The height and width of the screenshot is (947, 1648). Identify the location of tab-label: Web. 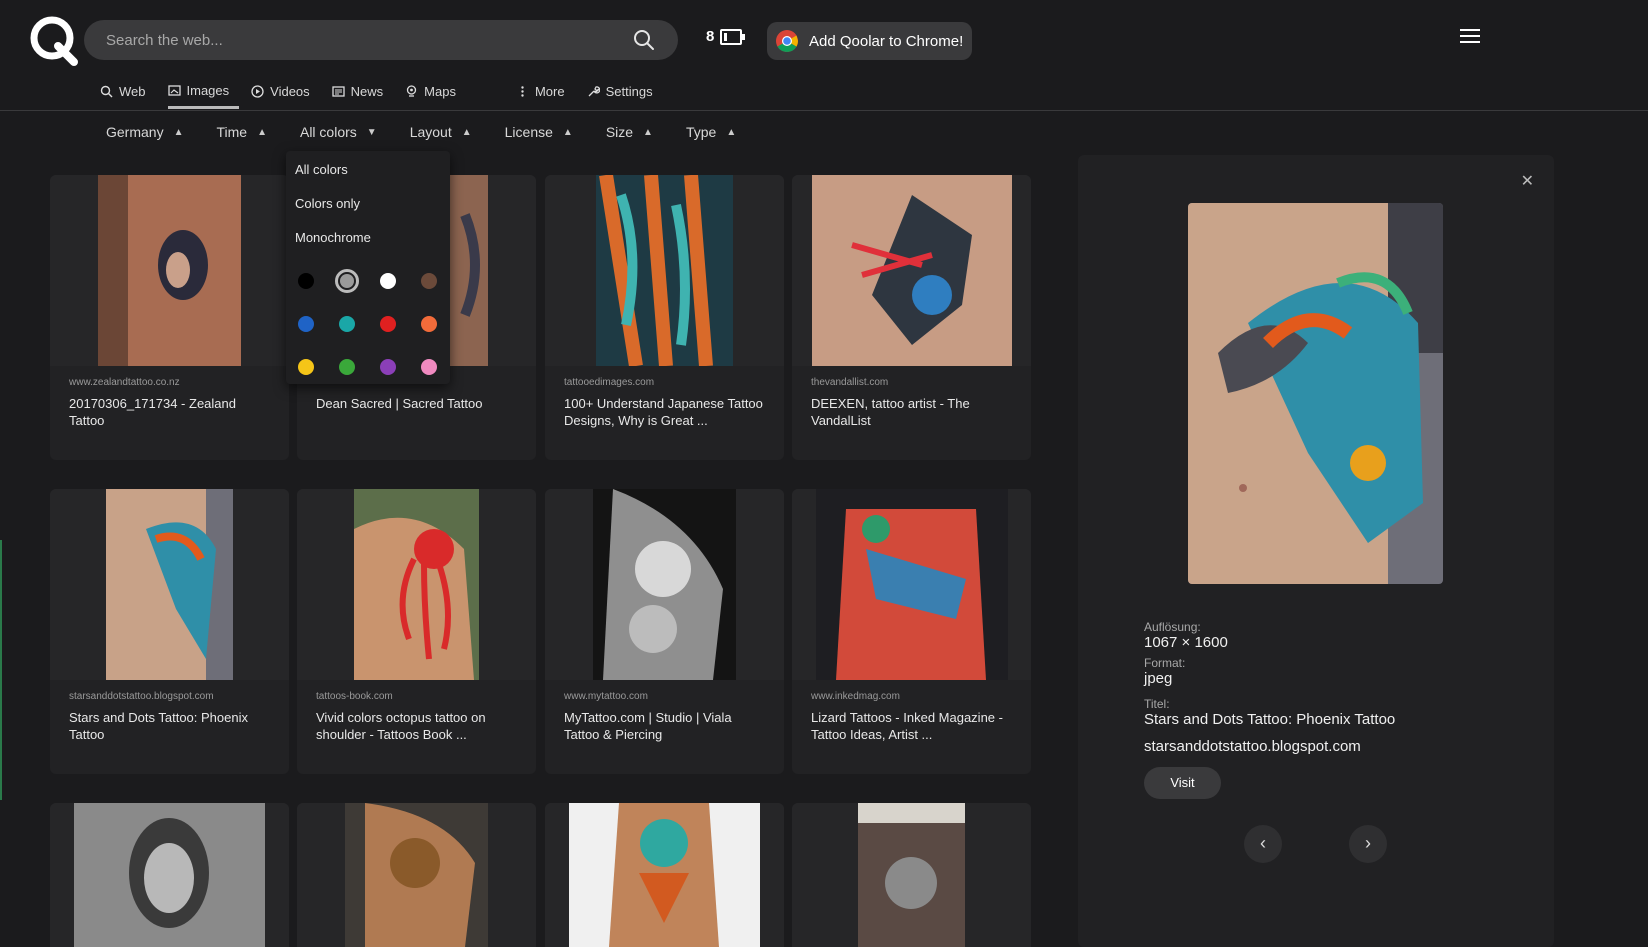
(132, 91).